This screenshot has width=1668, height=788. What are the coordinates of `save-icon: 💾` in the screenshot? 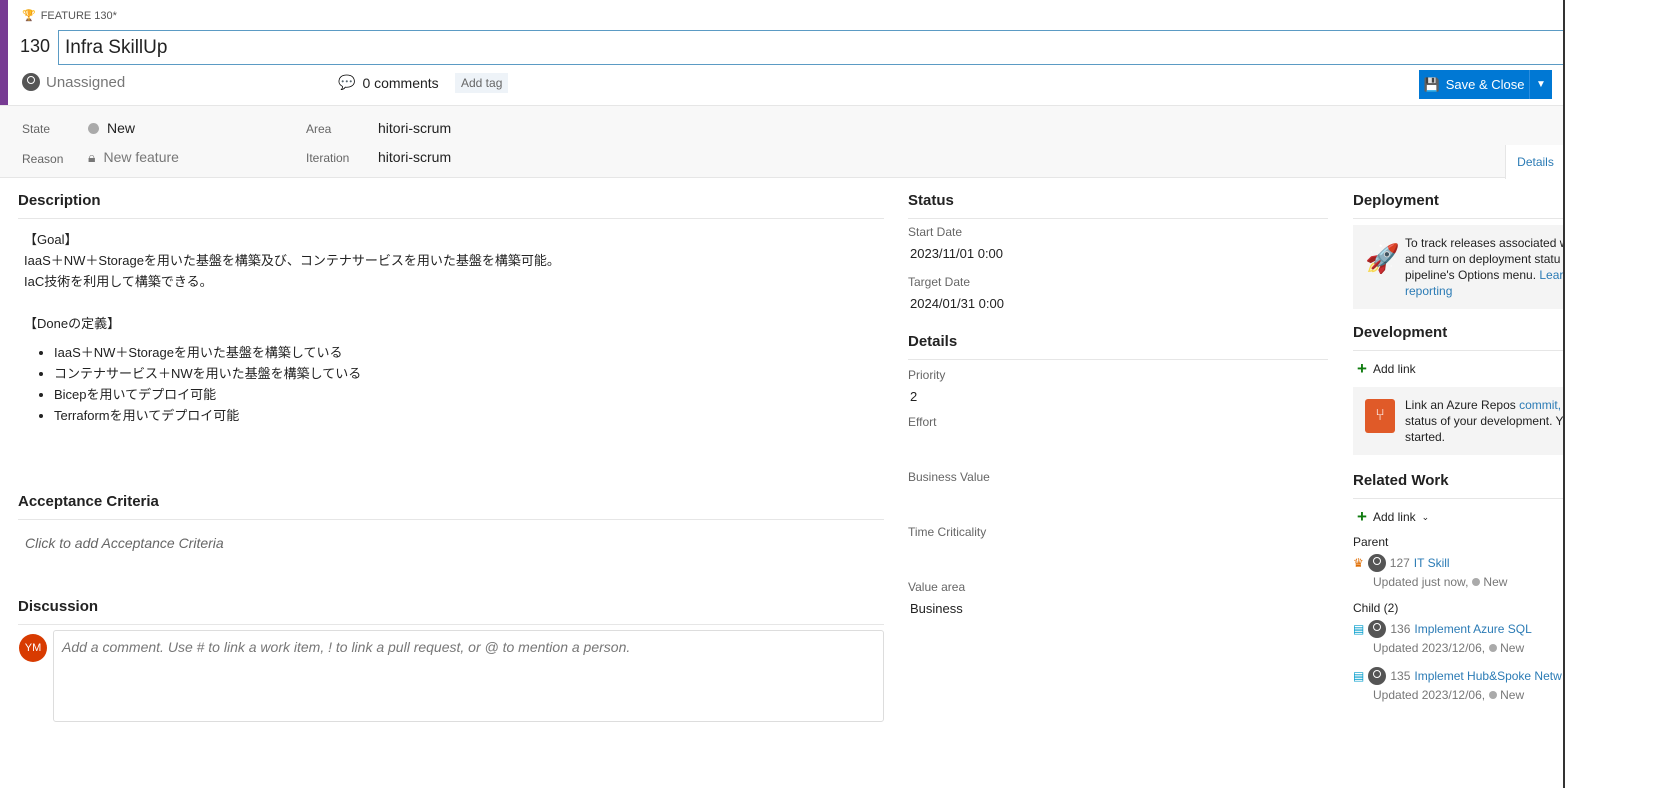 It's located at (1431, 84).